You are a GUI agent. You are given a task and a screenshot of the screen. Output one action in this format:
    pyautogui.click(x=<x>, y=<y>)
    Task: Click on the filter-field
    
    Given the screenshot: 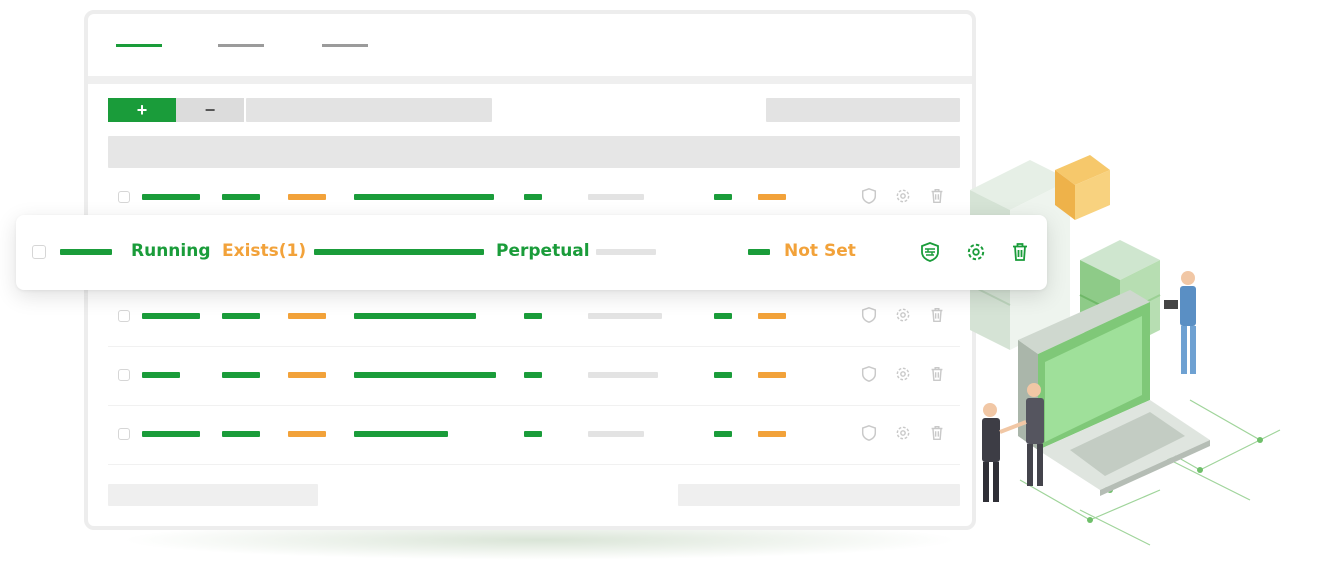 What is the action you would take?
    pyautogui.click(x=369, y=110)
    